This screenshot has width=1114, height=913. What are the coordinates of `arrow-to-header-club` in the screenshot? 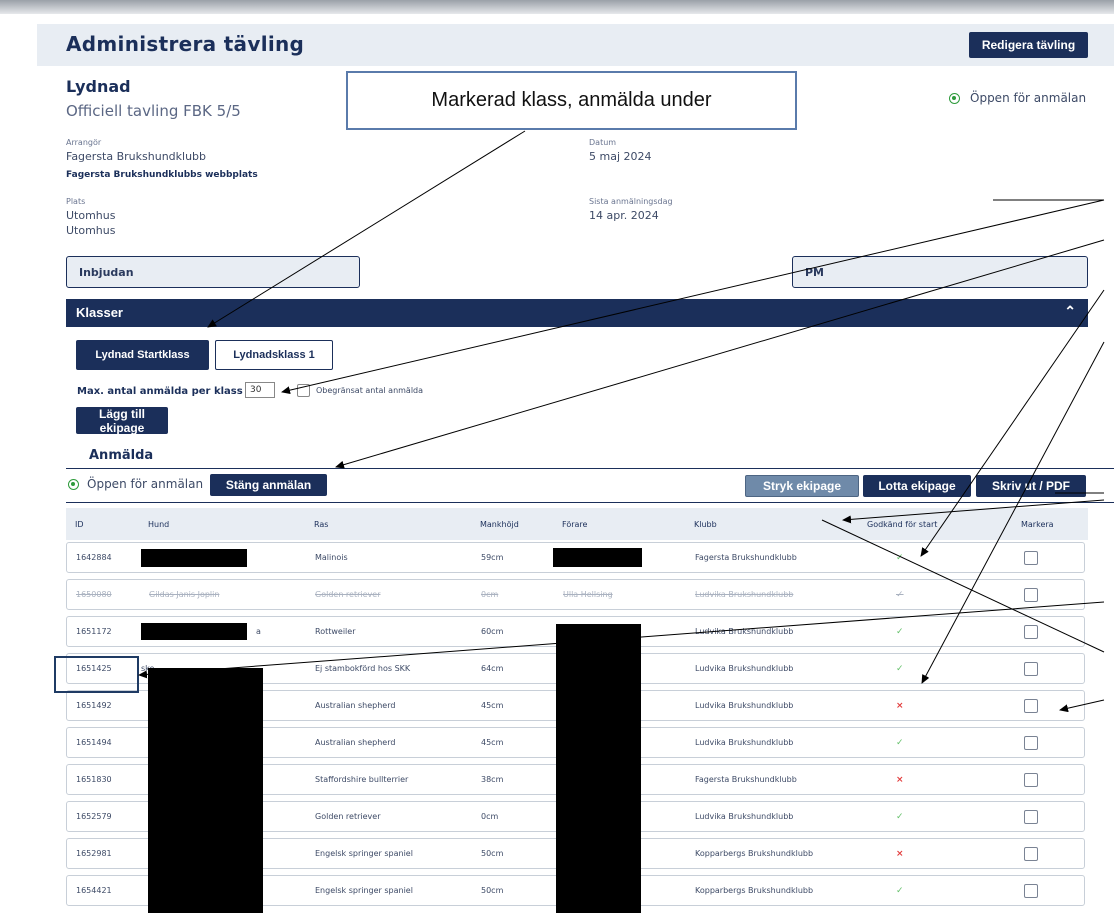 It's located at (973, 511).